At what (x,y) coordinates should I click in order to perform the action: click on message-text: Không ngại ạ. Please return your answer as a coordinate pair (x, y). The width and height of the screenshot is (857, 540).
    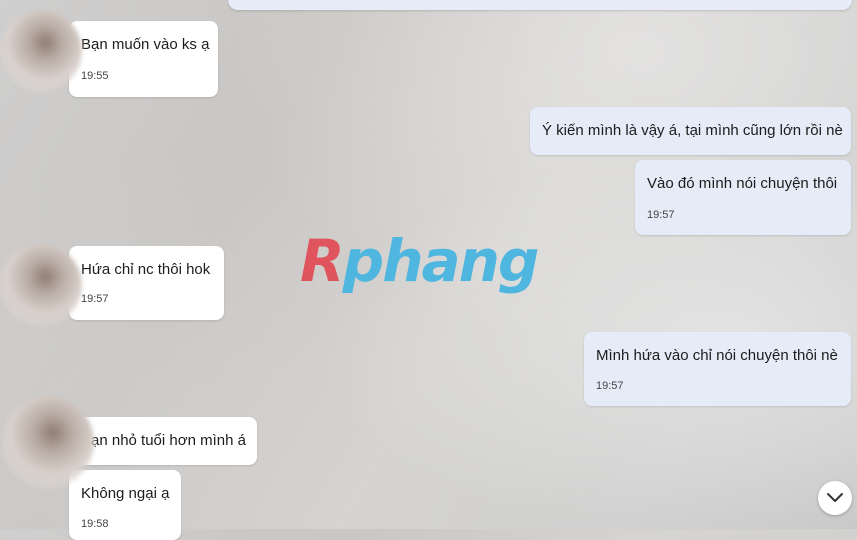
    Looking at the image, I should click on (125, 493).